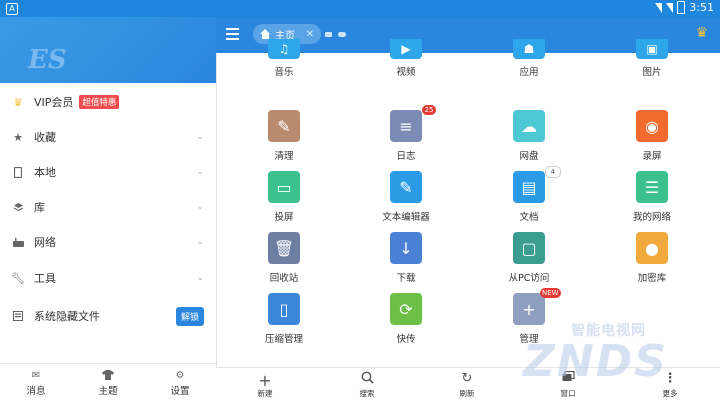 The height and width of the screenshot is (402, 720). Describe the element at coordinates (108, 278) in the screenshot. I see `drawer-item-tools: 🔧︎ 工具 ⌄` at that location.